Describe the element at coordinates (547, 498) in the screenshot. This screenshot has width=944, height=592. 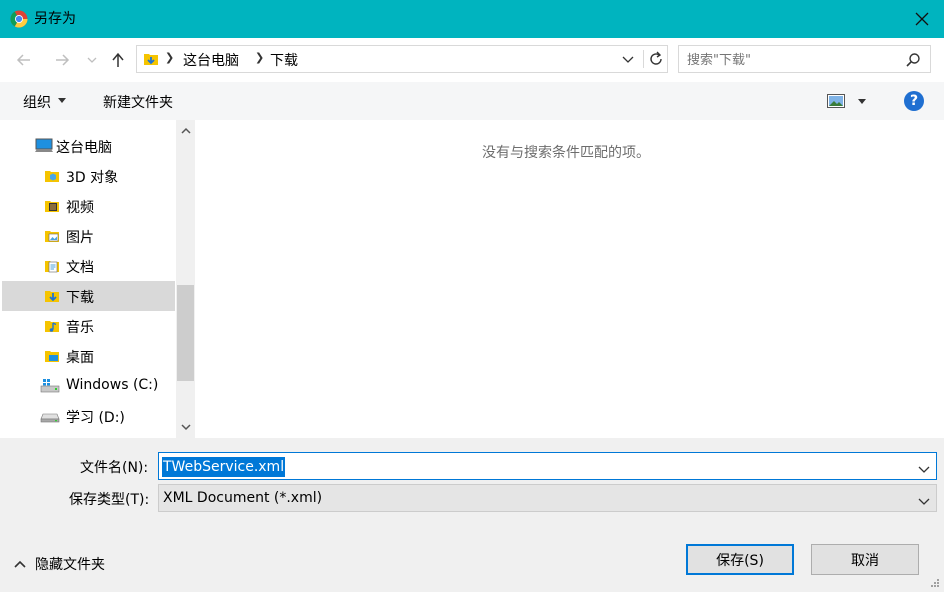
I see `filetype-select: XML Document (*.xml)` at that location.